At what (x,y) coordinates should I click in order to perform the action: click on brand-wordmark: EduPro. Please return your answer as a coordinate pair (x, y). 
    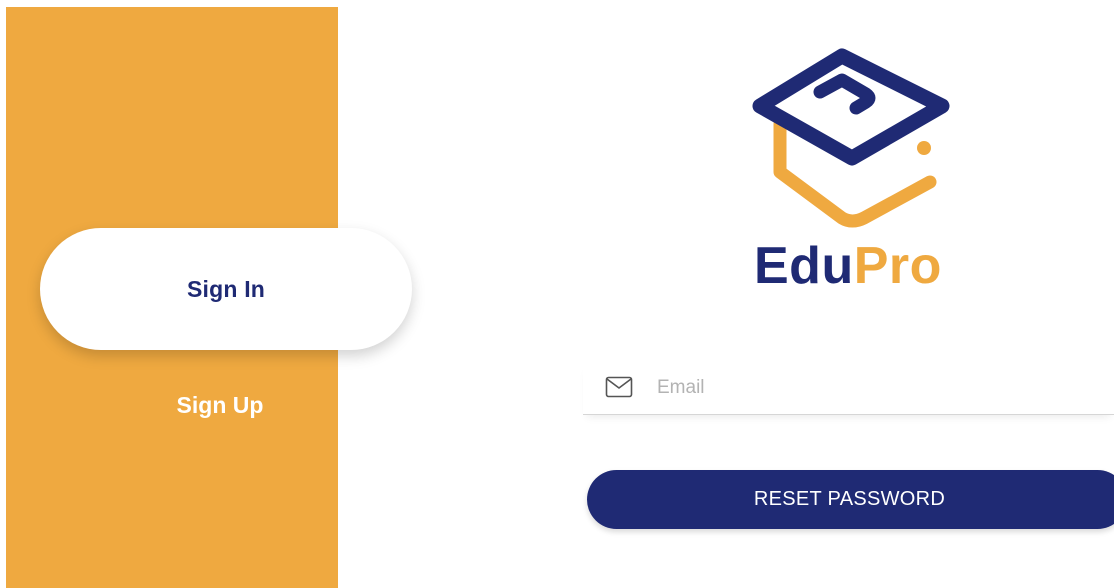
    Looking at the image, I should click on (848, 266).